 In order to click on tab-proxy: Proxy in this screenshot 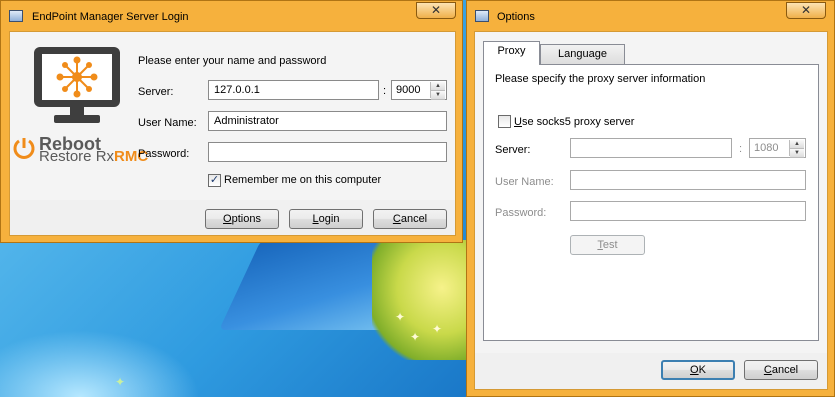, I will do `click(511, 53)`.